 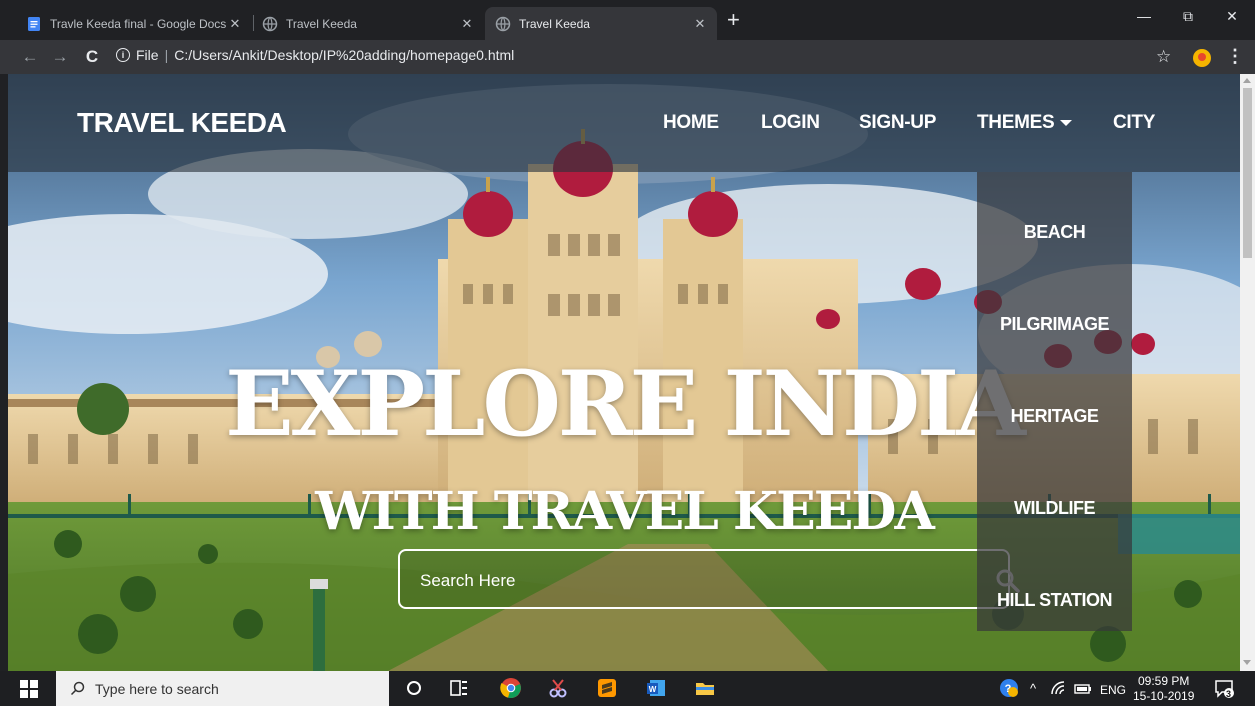 I want to click on help-icon: ?, so click(x=1009, y=688).